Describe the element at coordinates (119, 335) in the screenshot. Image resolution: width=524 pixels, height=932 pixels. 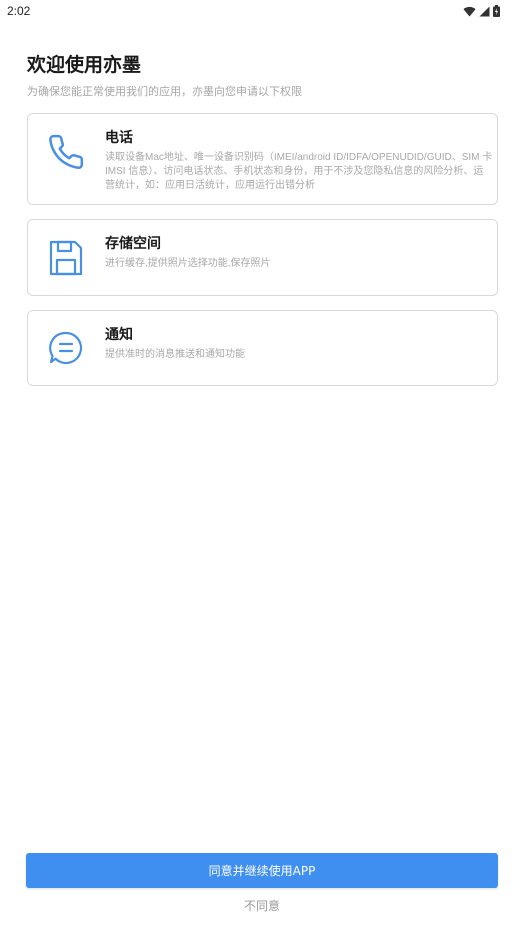
I see `permission-title: 通知` at that location.